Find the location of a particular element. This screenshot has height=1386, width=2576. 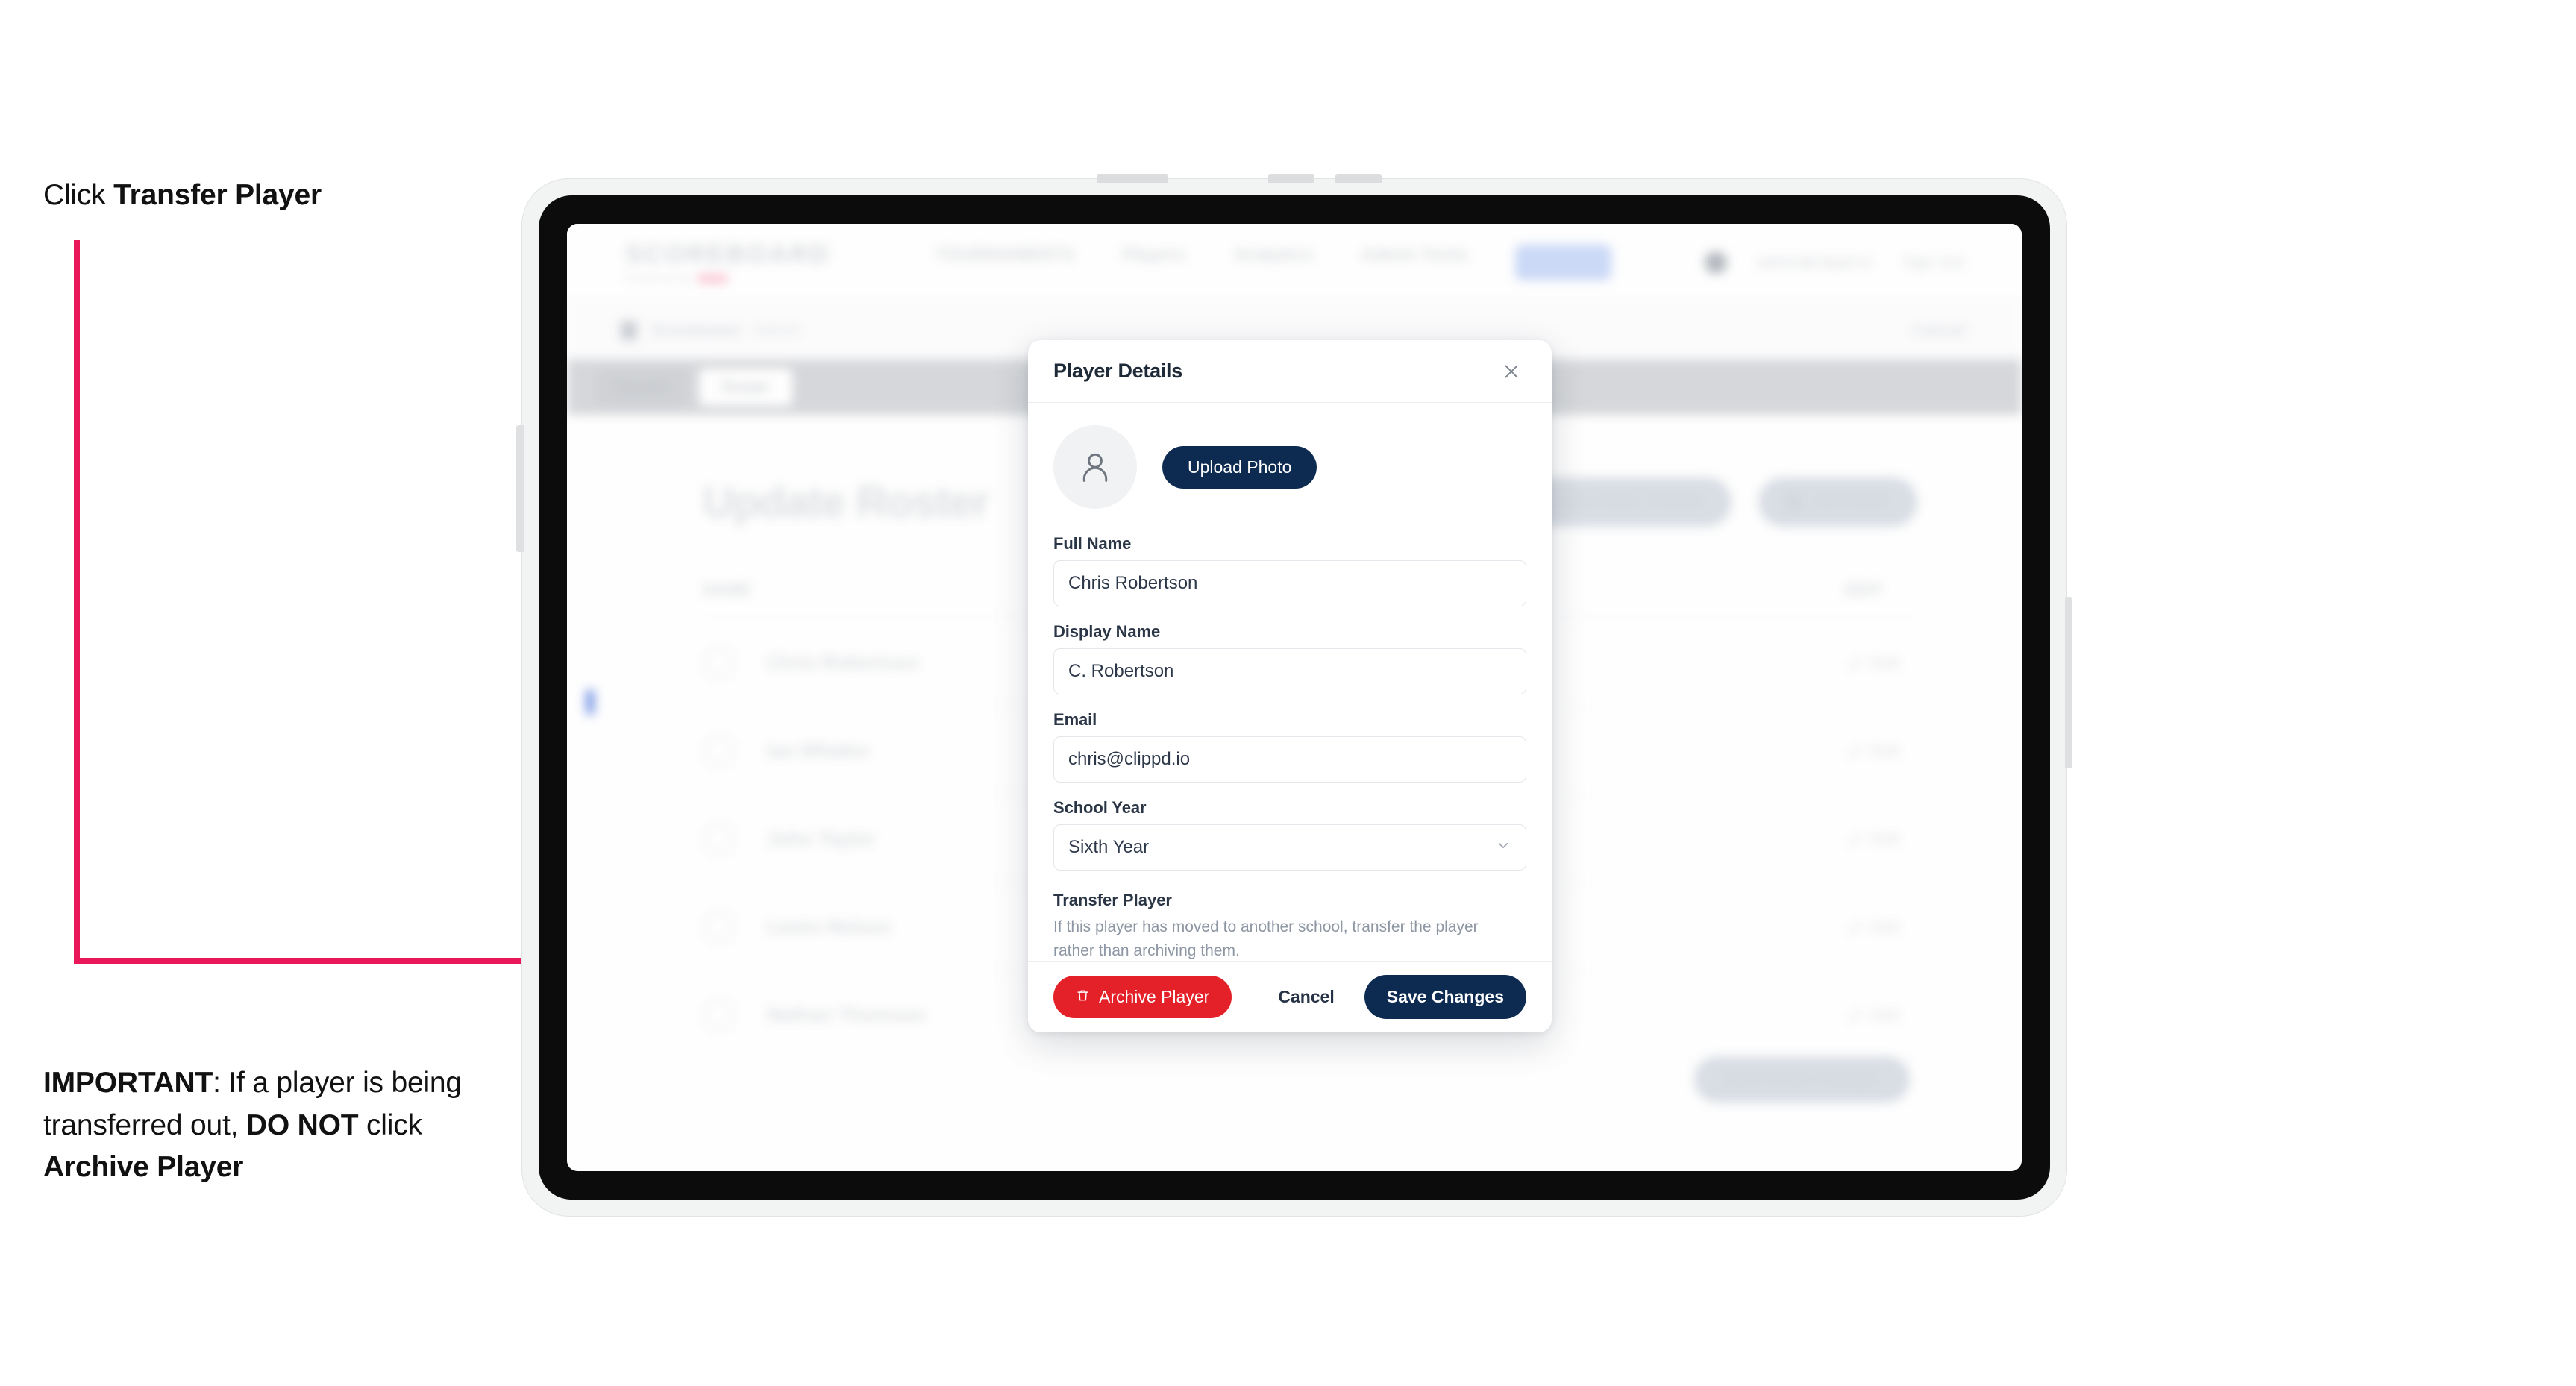

annotation-top: Click Transfer Player is located at coordinates (182, 196).